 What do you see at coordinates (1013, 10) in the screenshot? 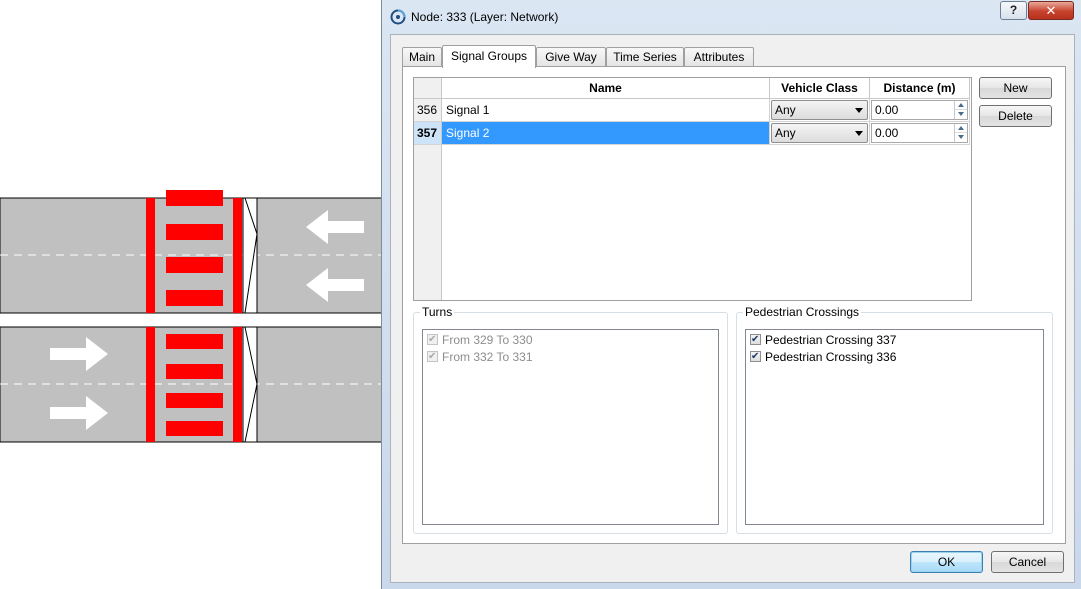
I see `help-button: ?` at bounding box center [1013, 10].